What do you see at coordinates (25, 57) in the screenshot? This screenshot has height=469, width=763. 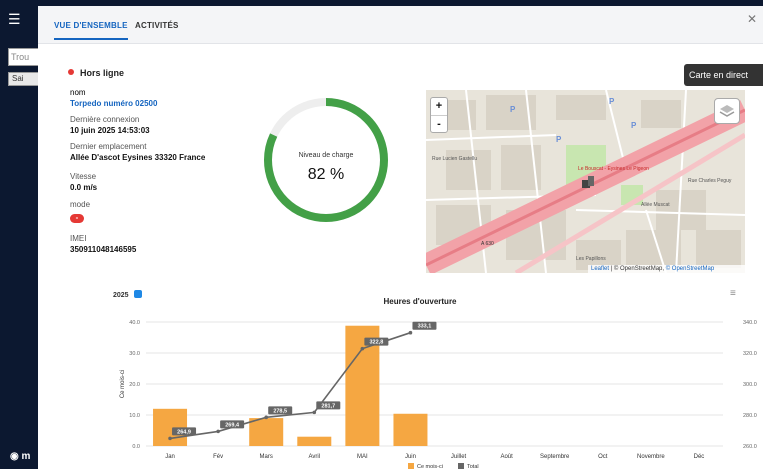 I see `background-search-input: Trou` at bounding box center [25, 57].